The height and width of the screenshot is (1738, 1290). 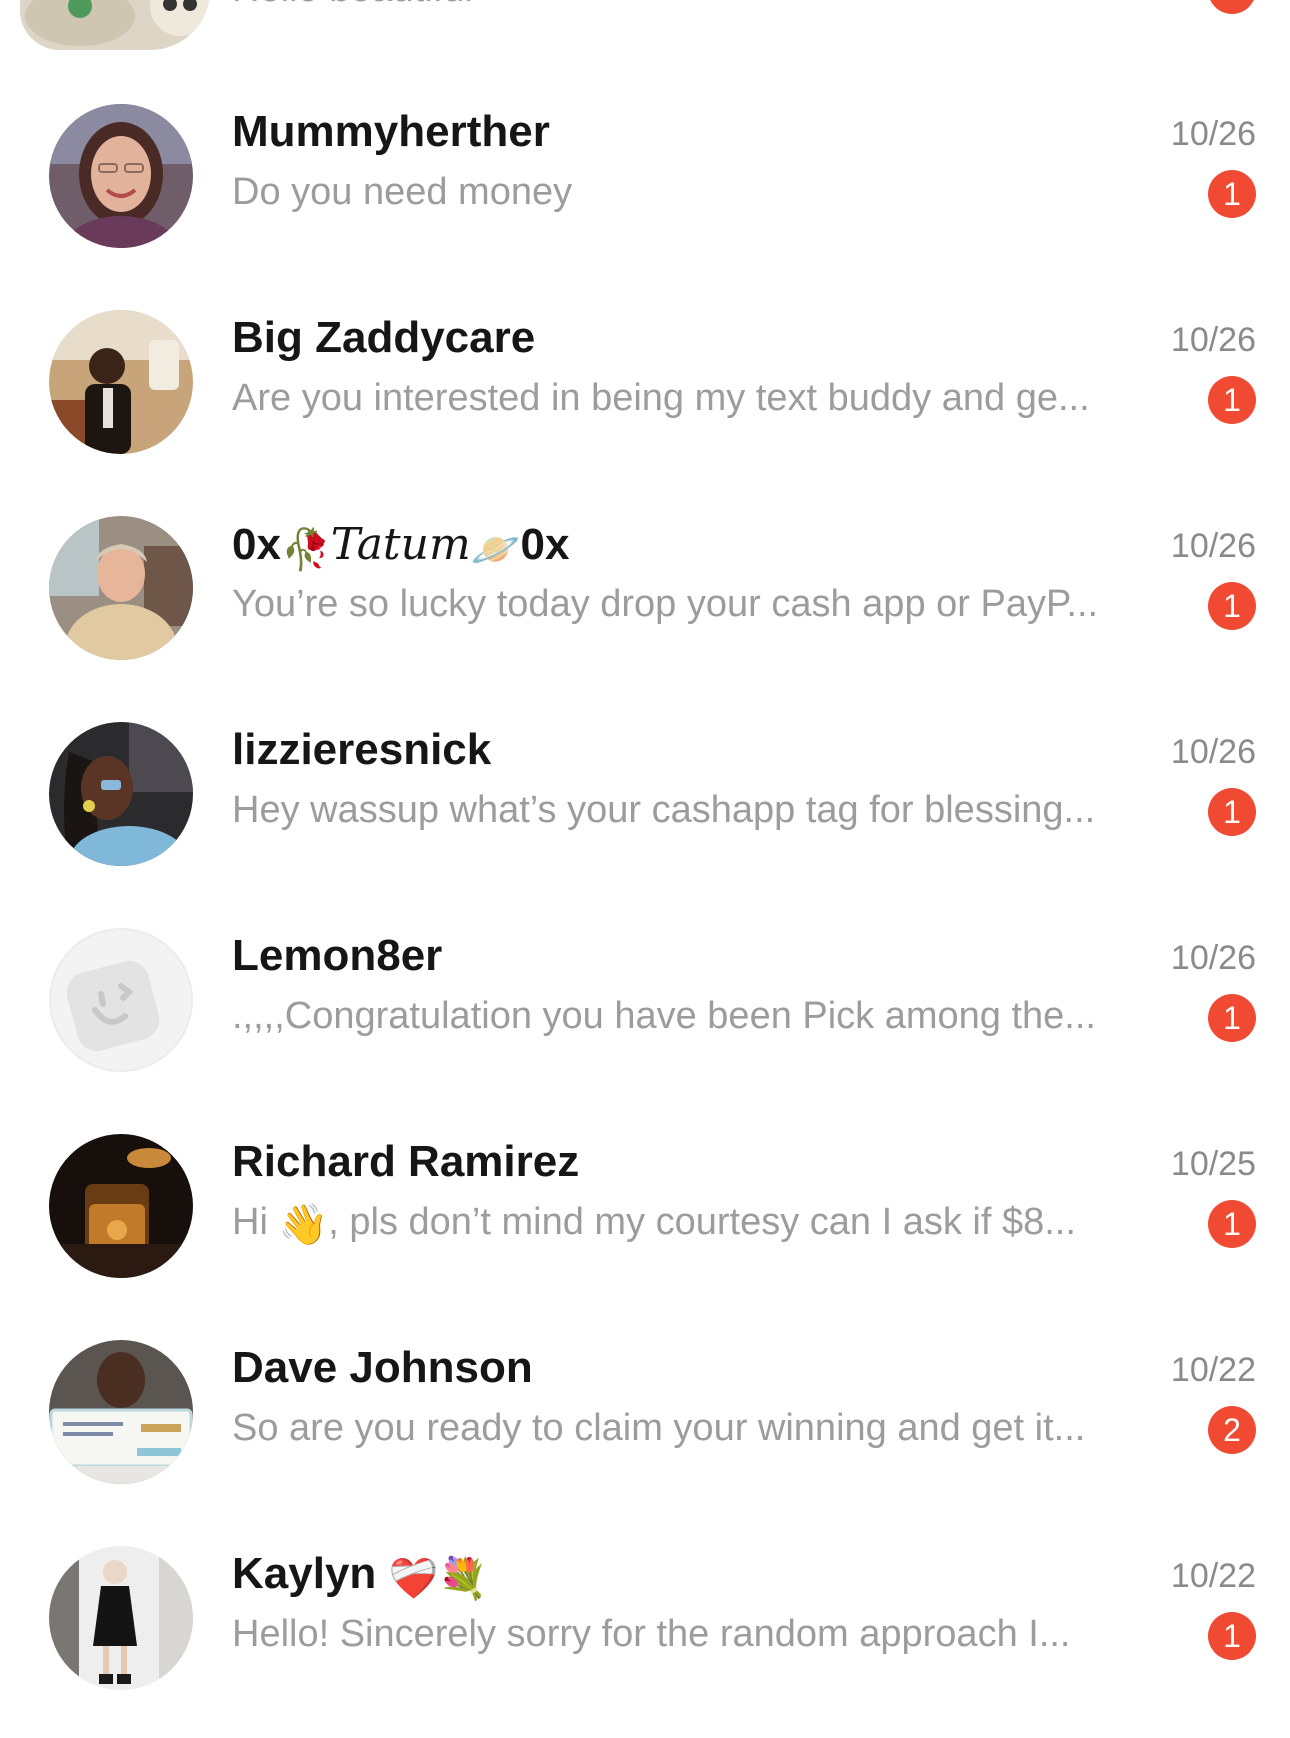 What do you see at coordinates (121, 1000) in the screenshot?
I see `default-avatar-icon` at bounding box center [121, 1000].